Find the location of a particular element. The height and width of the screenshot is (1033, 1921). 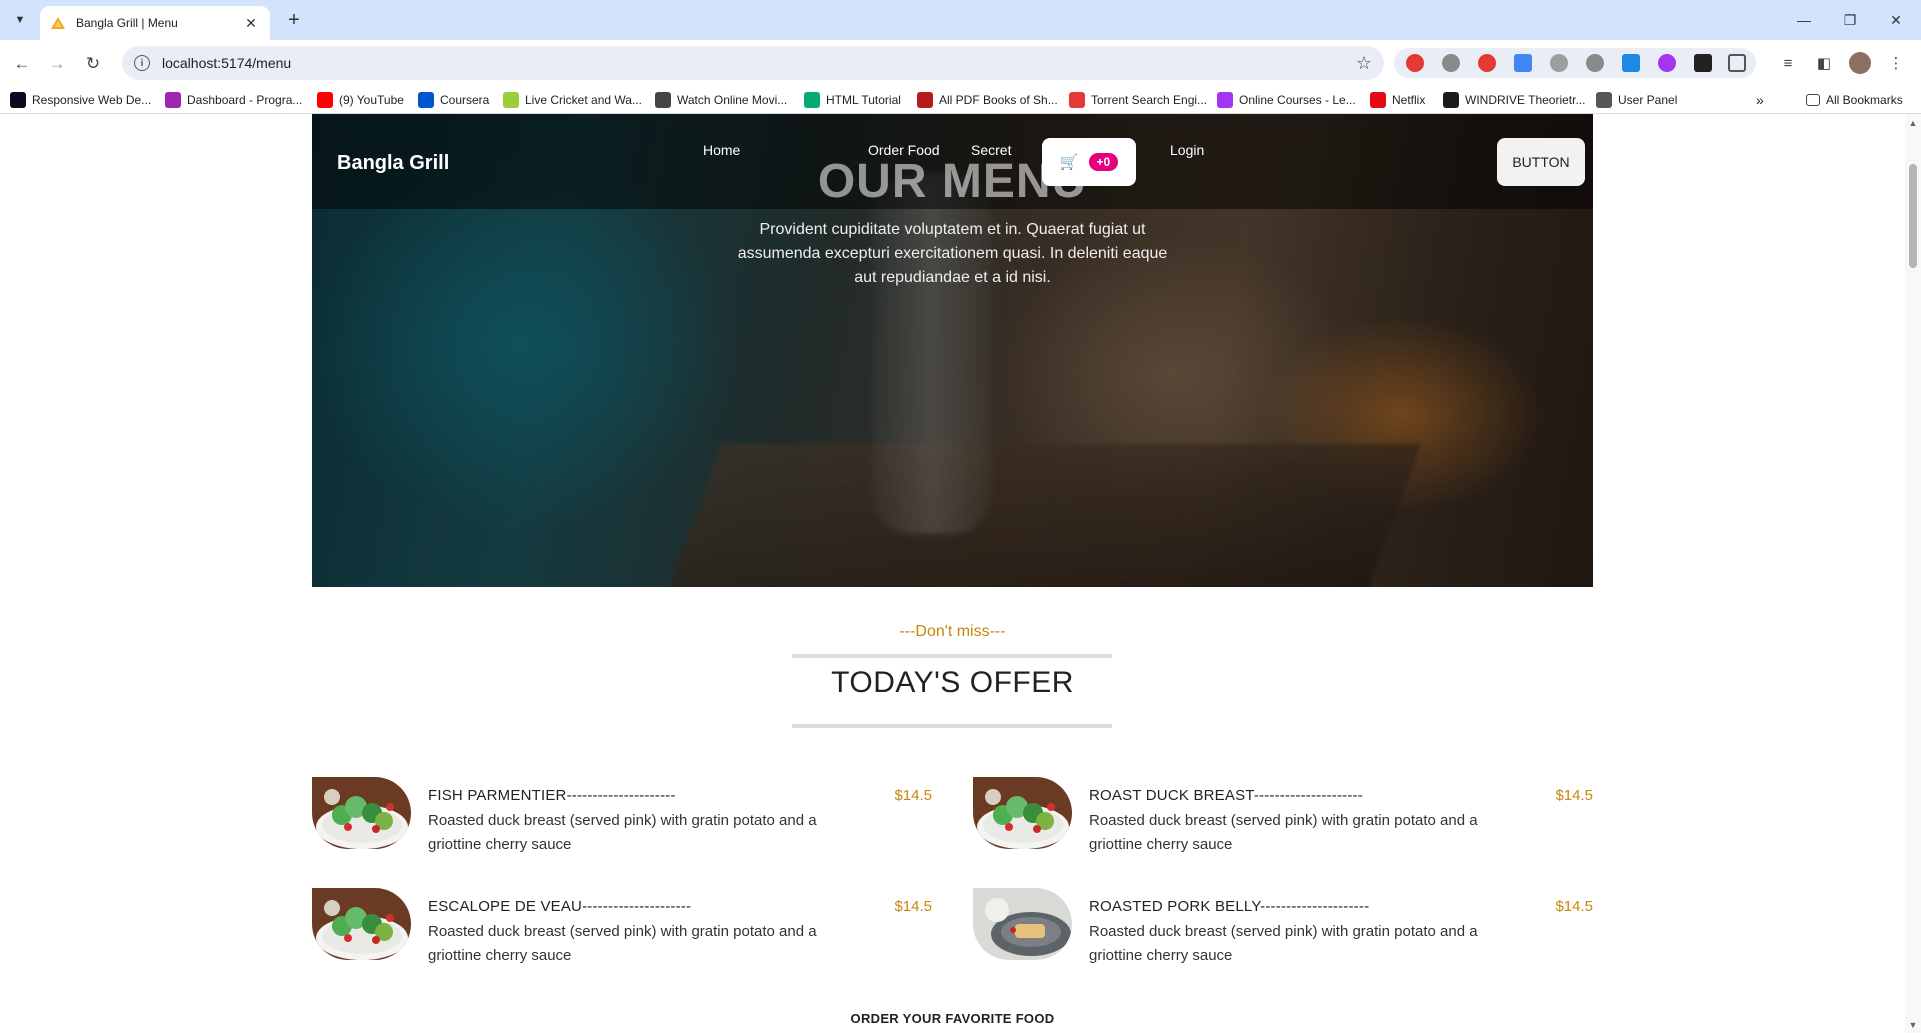

offer-title: TODAY'S OFFER is located at coordinates (952, 682).